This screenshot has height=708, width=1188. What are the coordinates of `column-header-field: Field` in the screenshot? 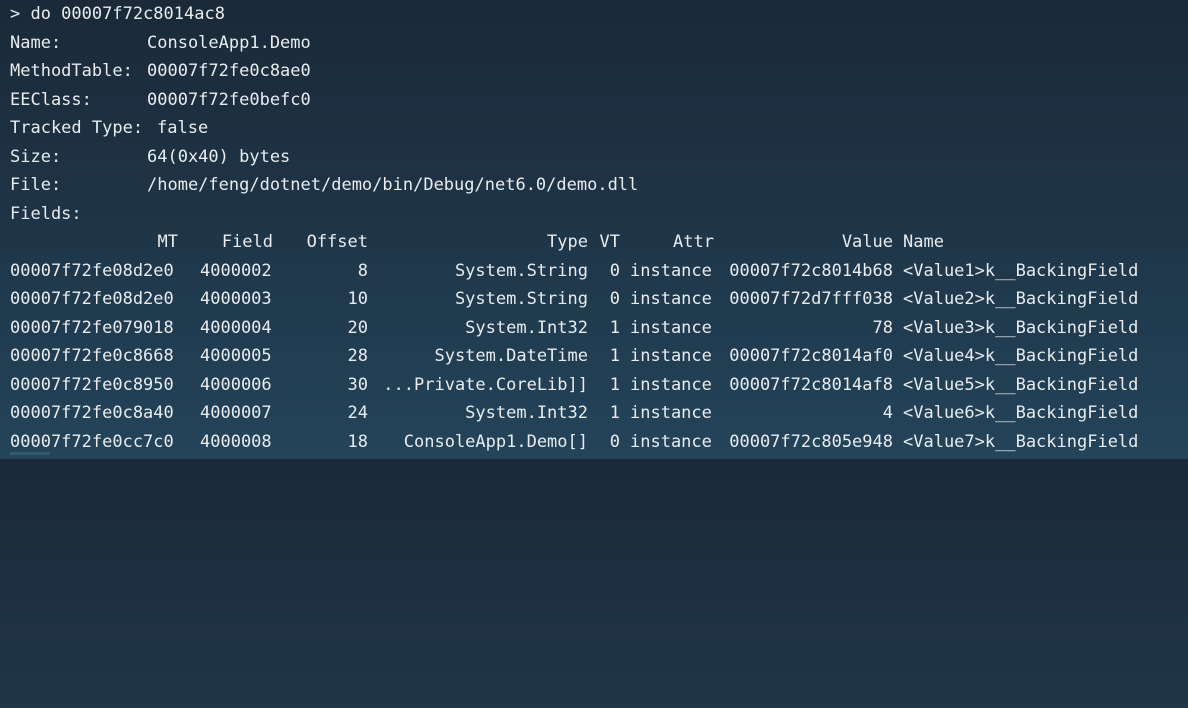 It's located at (247, 242).